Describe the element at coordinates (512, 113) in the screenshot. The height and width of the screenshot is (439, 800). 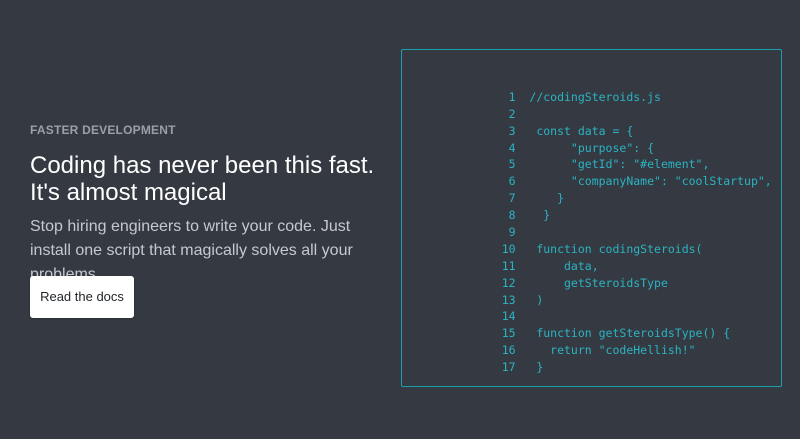
I see `line-number: 2` at that location.